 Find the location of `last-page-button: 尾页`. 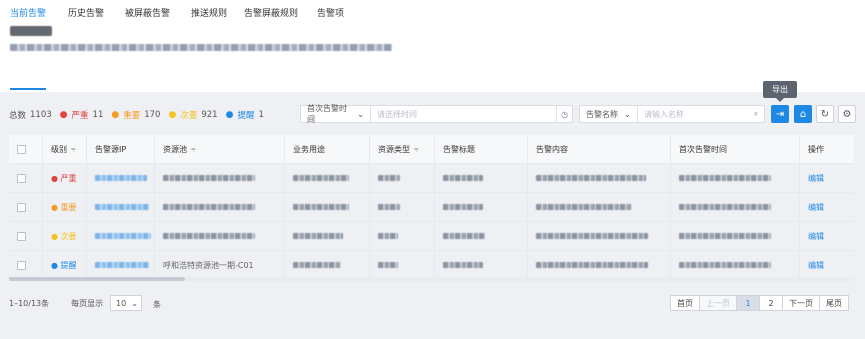

last-page-button: 尾页 is located at coordinates (834, 303).